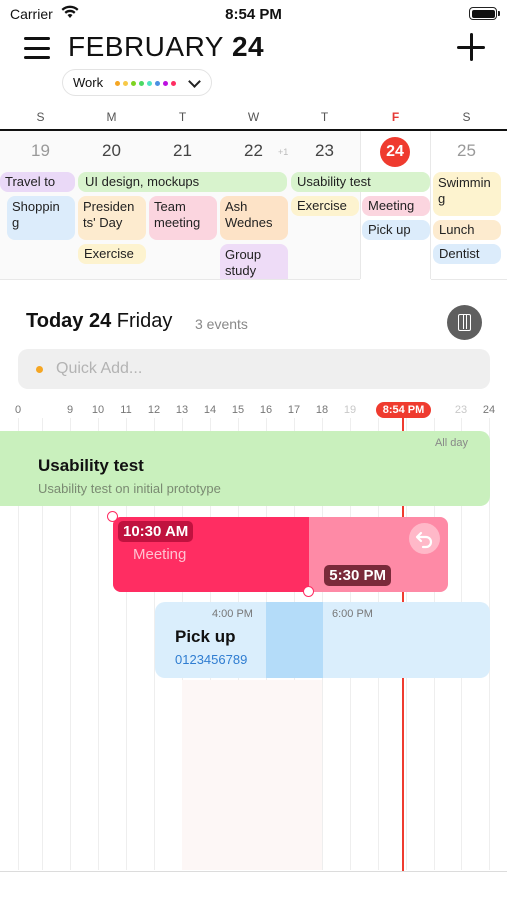  I want to click on event-pickup-highlight, so click(294, 640).